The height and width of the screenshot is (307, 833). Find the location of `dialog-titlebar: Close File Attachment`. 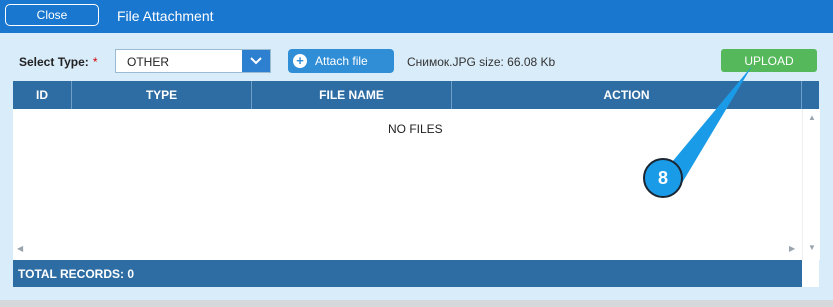

dialog-titlebar: Close File Attachment is located at coordinates (416, 16).